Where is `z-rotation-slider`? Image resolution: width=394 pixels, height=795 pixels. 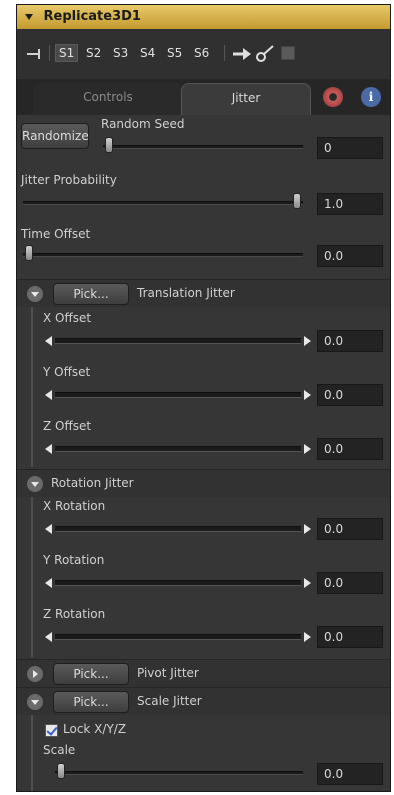 z-rotation-slider is located at coordinates (178, 637).